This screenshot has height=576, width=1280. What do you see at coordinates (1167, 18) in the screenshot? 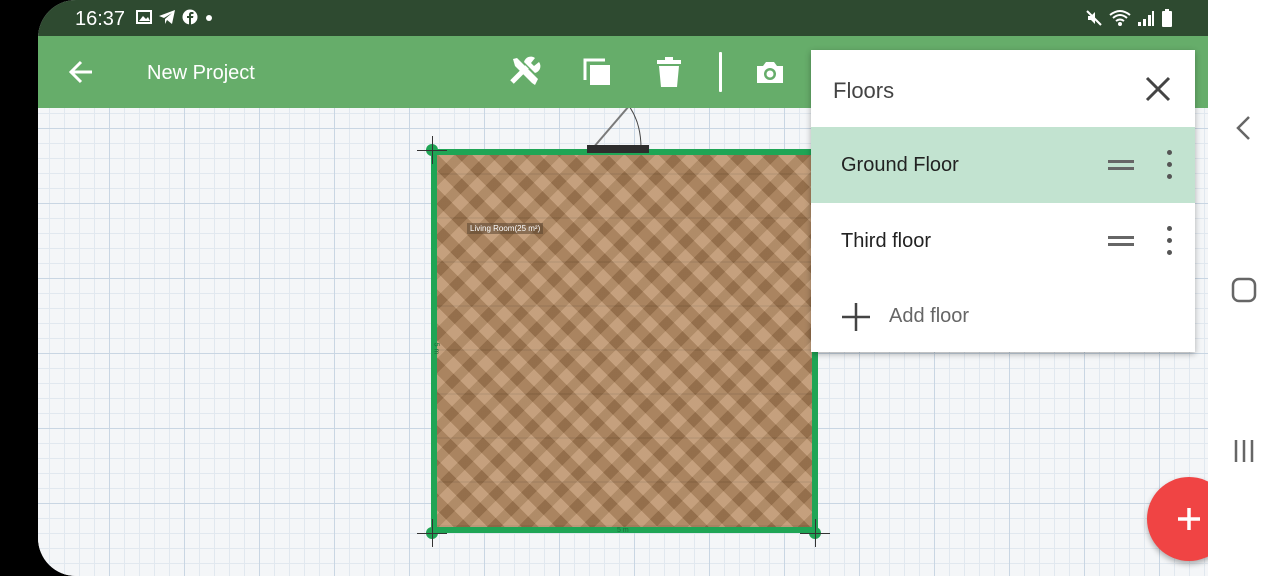
I see `battery-icon` at bounding box center [1167, 18].